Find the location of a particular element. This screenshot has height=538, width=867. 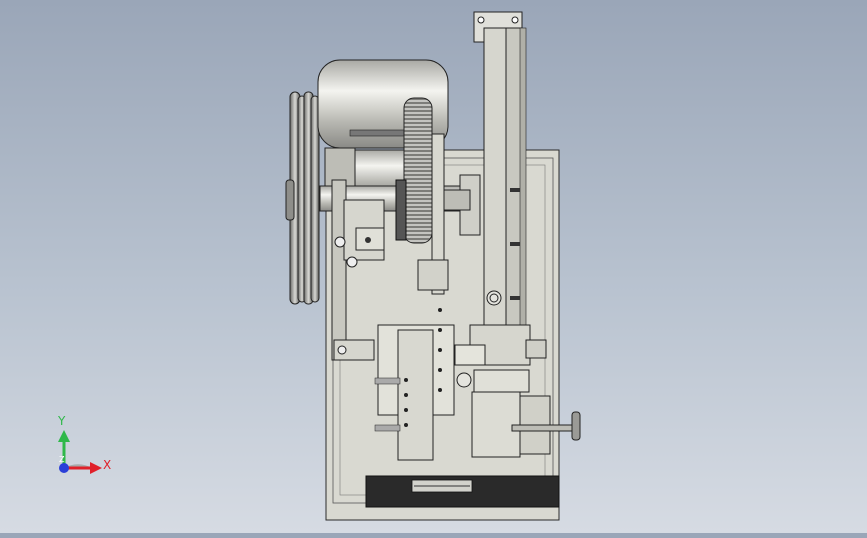

v-belt-pulley is located at coordinates (302, 198).